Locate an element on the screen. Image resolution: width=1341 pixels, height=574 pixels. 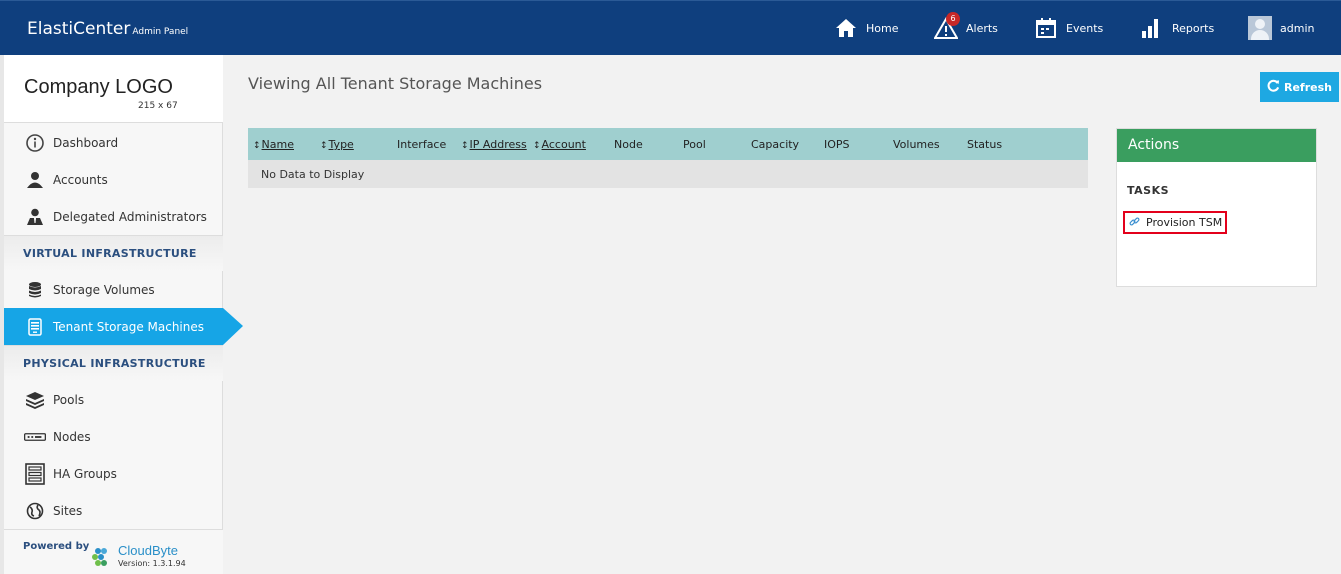
column-header-volumes: Volumes is located at coordinates (916, 144).